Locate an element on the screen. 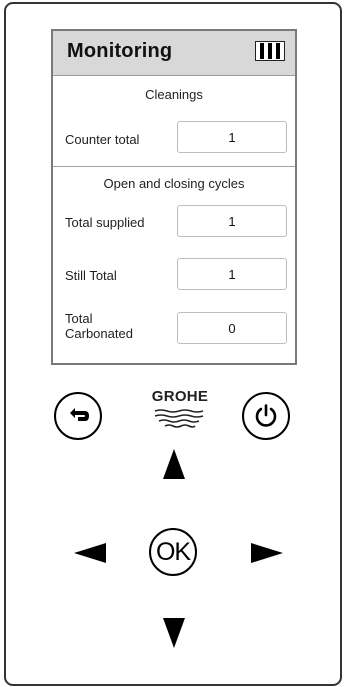 The image size is (346, 687). logo-text: GROHE is located at coordinates (180, 396).